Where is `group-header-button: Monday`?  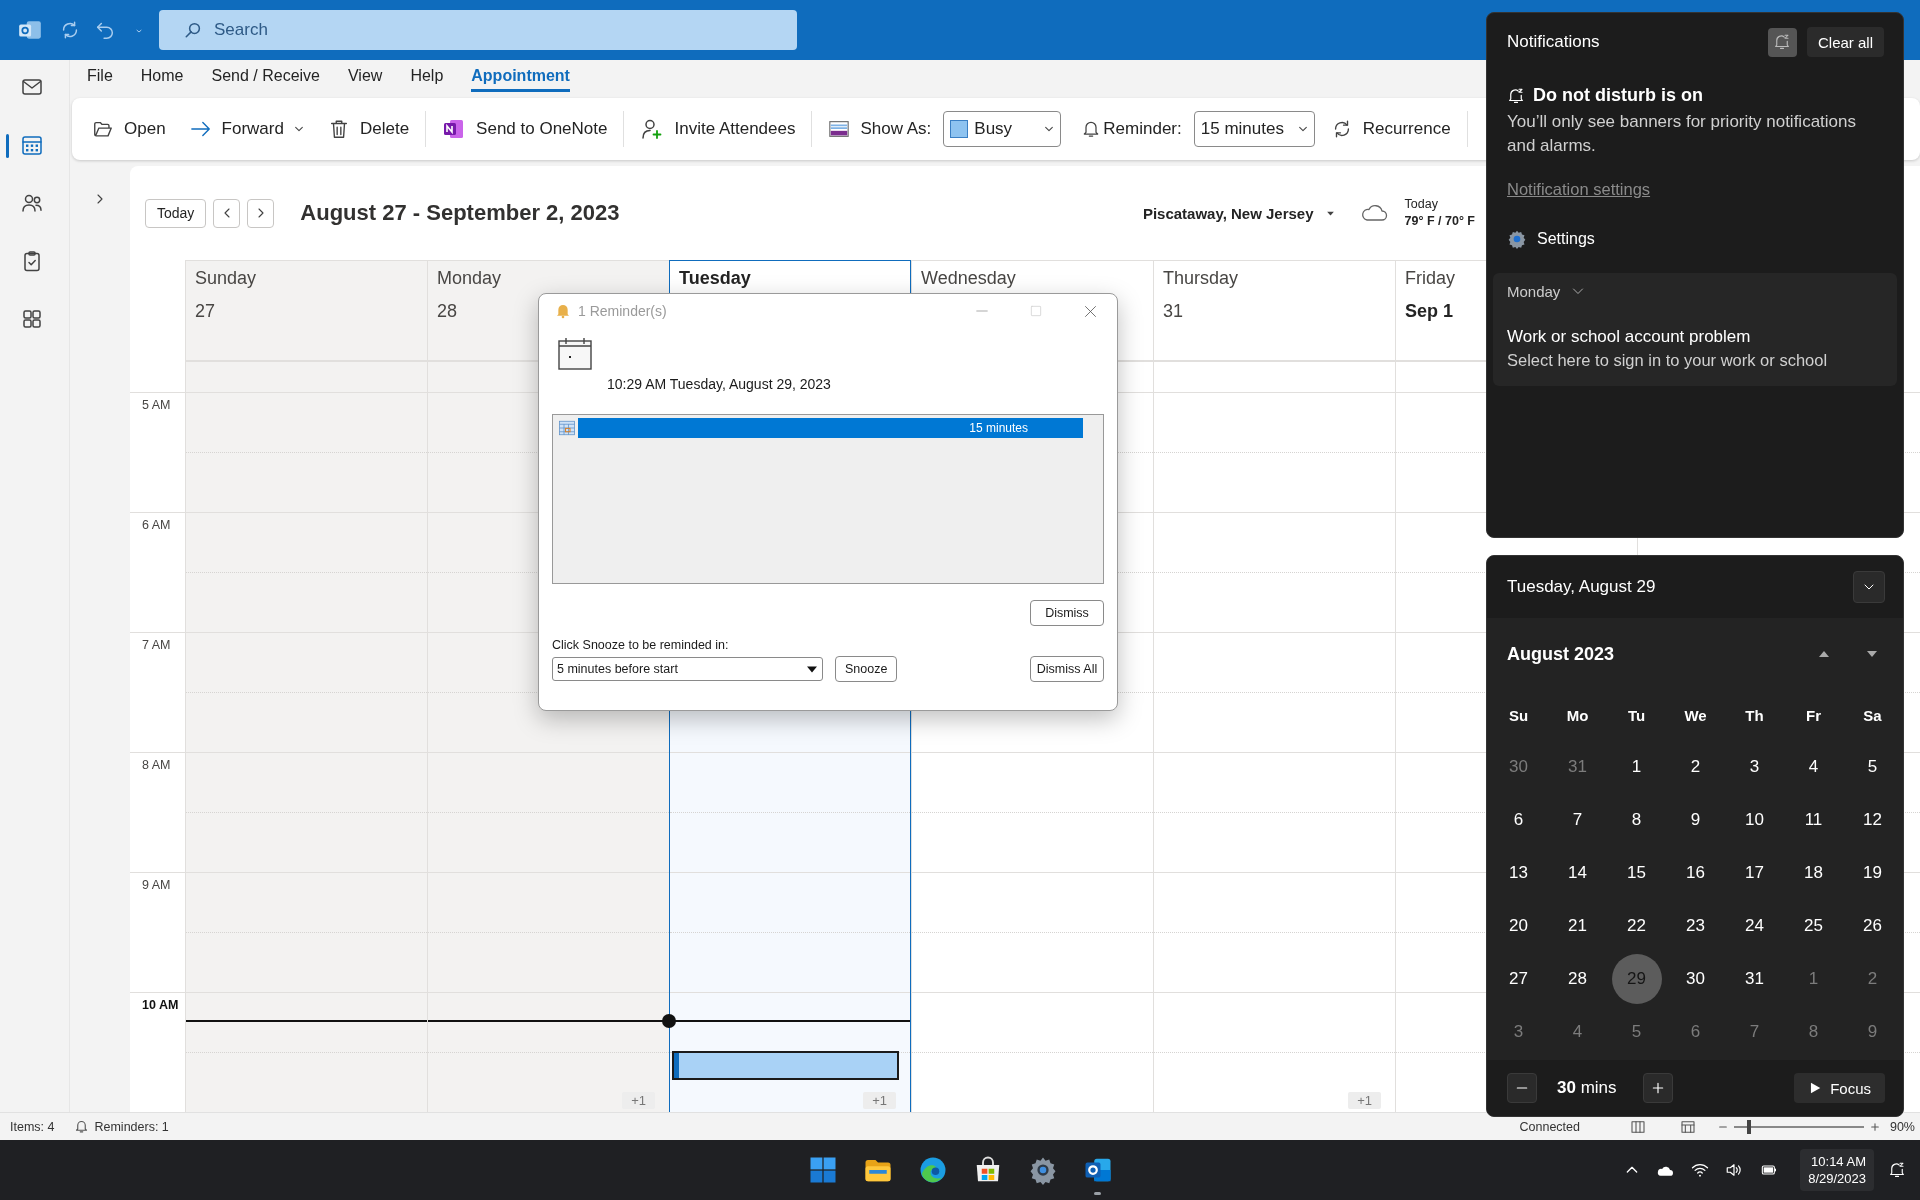
group-header-button: Monday is located at coordinates (1547, 291).